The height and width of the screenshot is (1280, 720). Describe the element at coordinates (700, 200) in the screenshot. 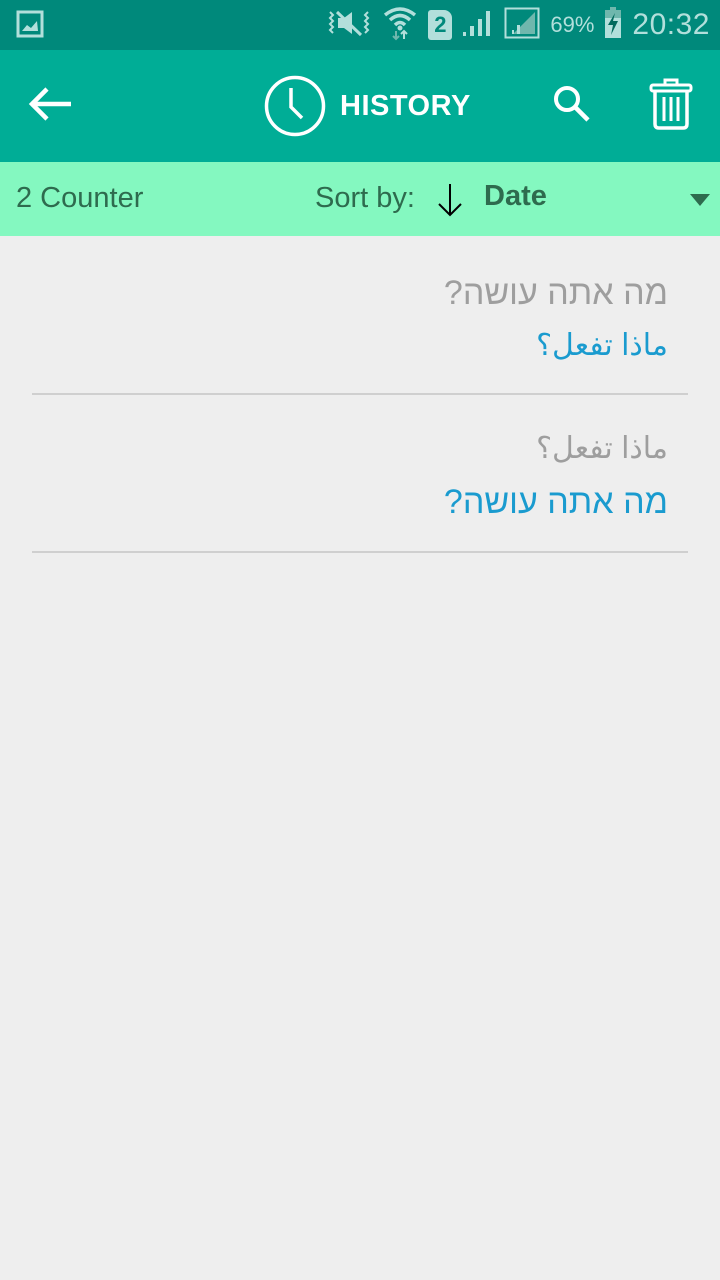

I see `dropdown-caret-icon` at that location.